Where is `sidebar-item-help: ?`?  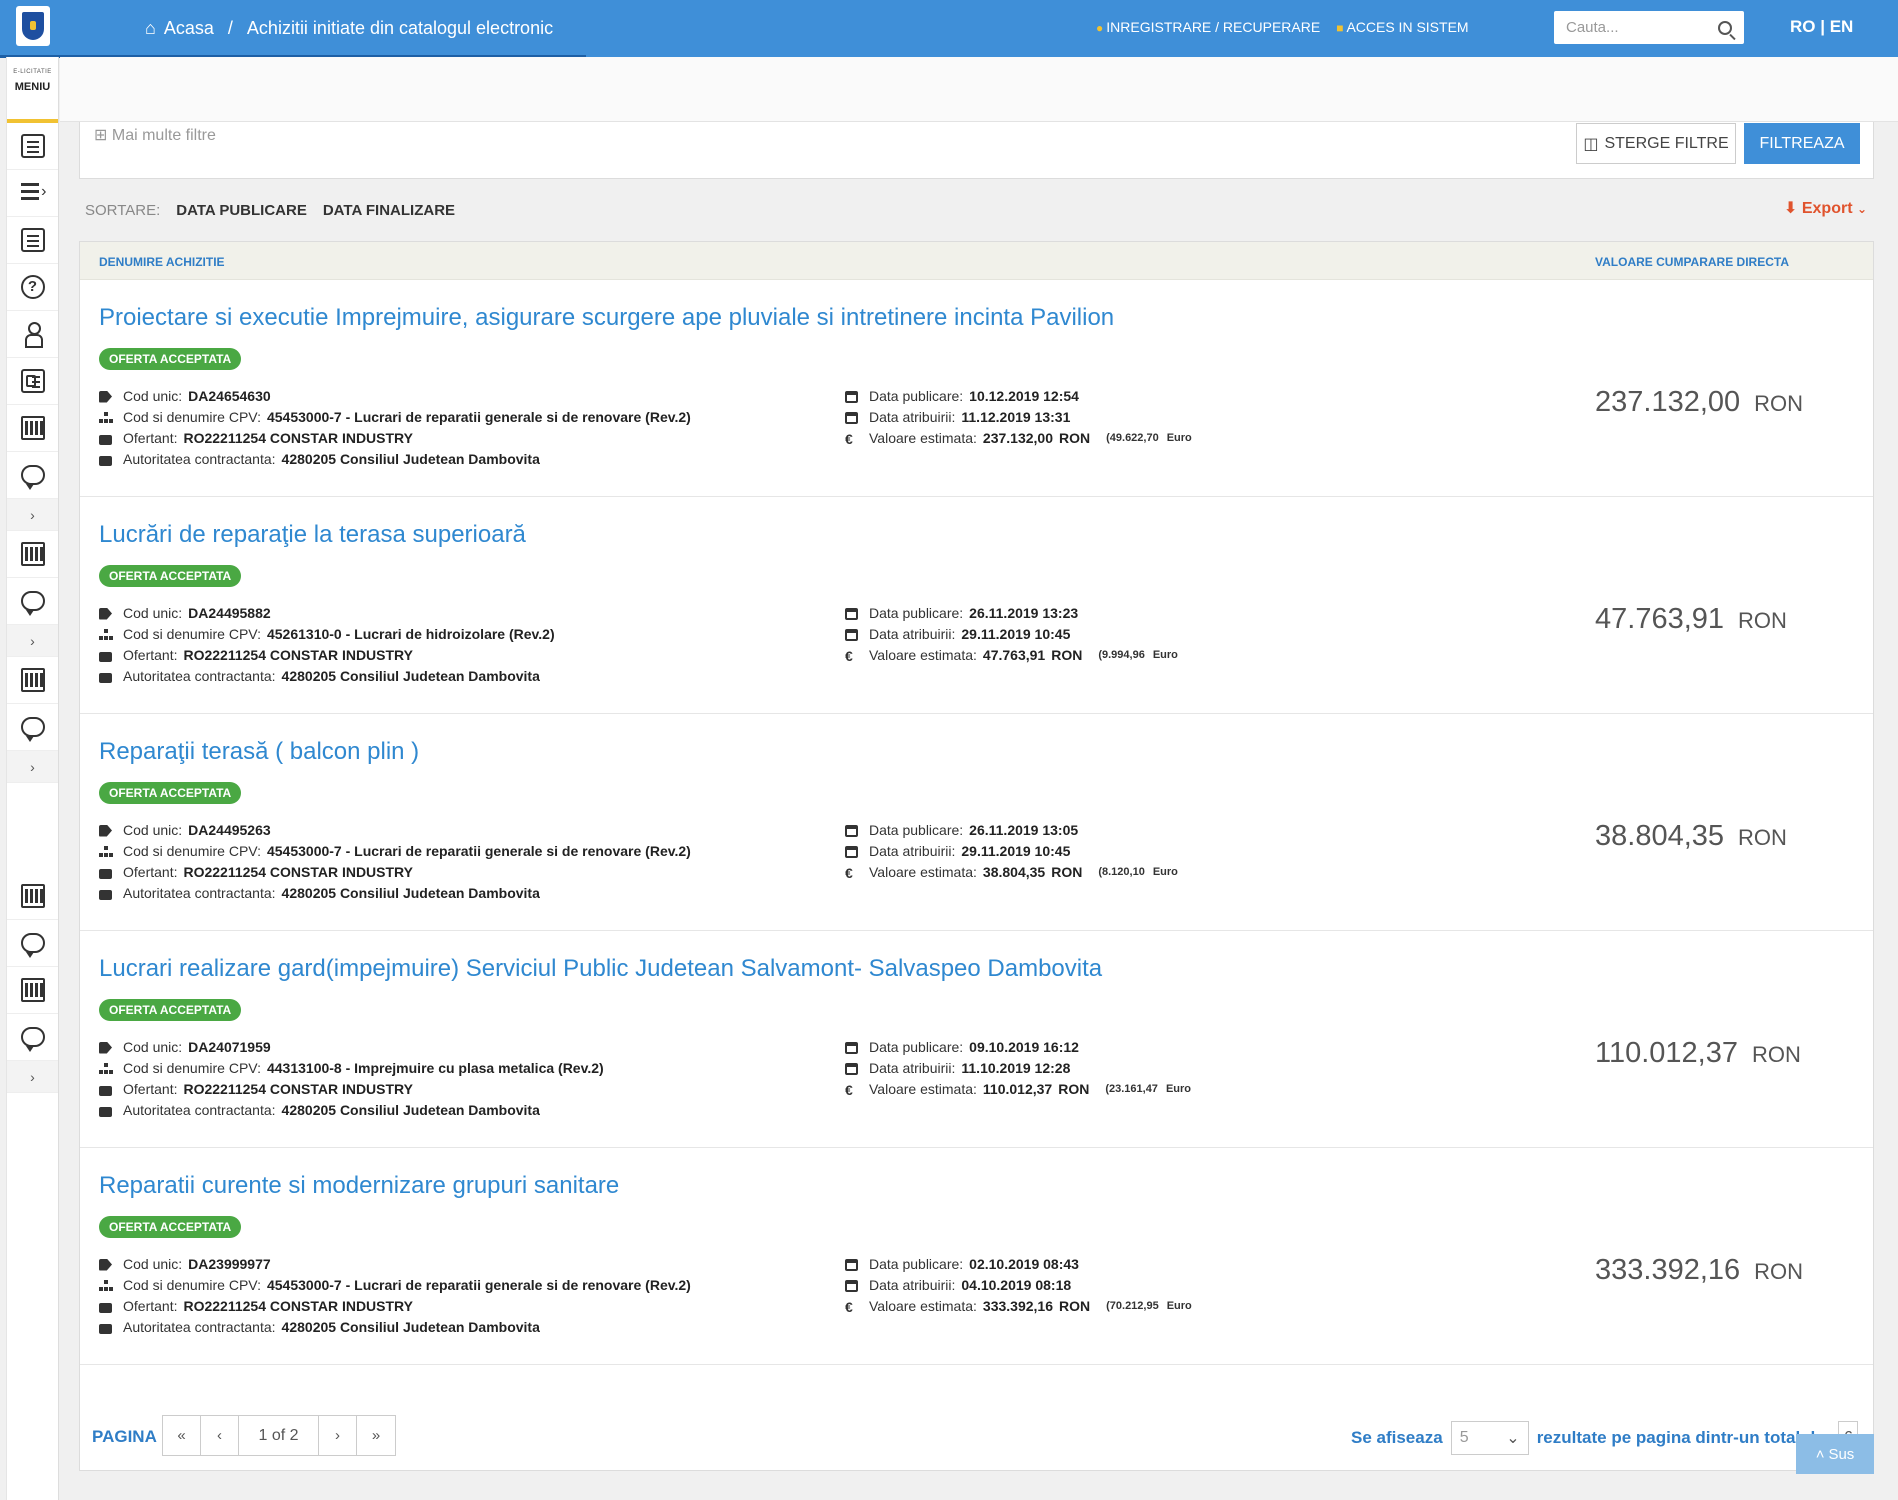 sidebar-item-help: ? is located at coordinates (32, 287).